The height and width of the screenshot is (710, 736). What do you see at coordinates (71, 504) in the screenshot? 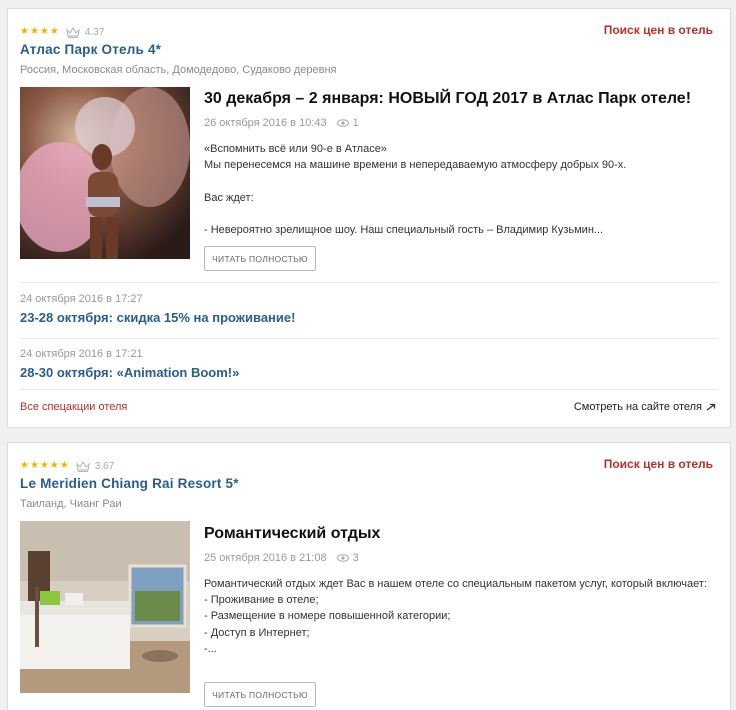
I see `hotel-location: Таиланд, Чианг Раи` at bounding box center [71, 504].